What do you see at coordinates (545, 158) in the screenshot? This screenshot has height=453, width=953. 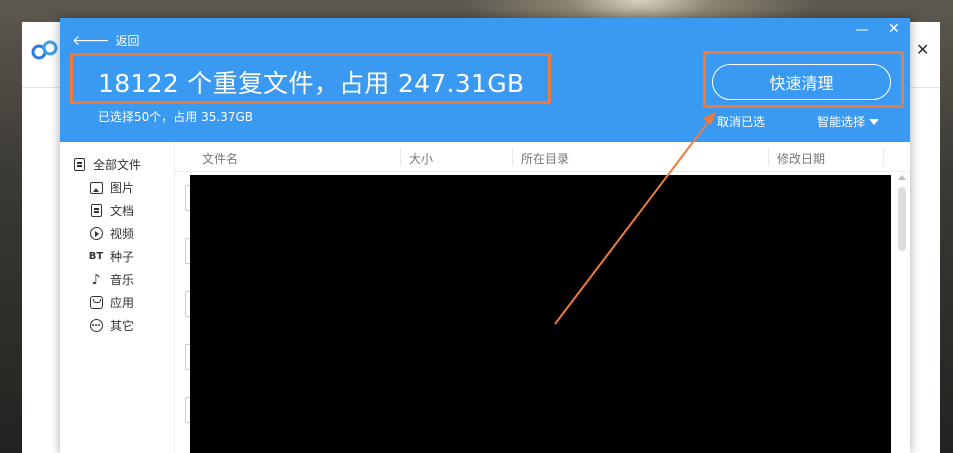 I see `column-header-directory: 所在目录` at bounding box center [545, 158].